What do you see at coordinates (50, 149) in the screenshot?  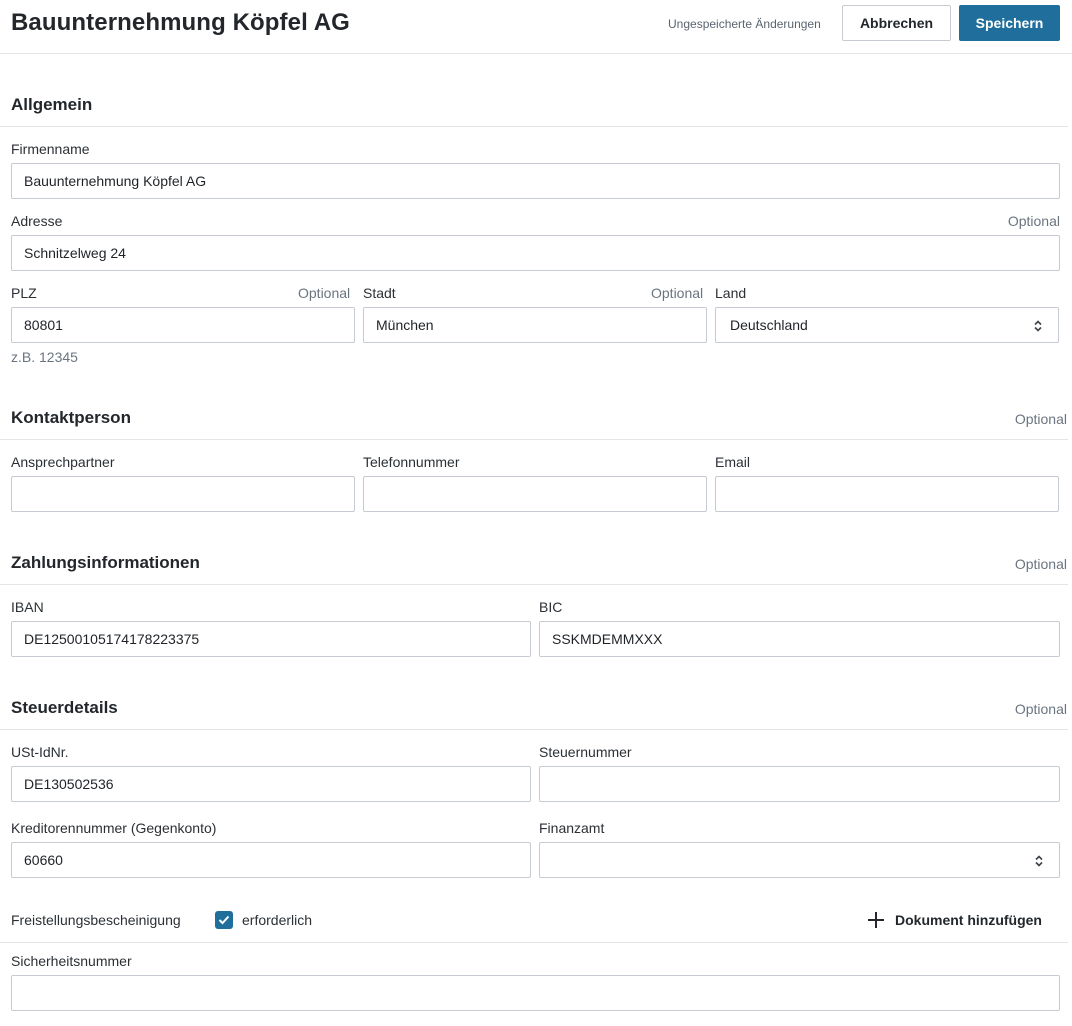 I see `company-name-label: Firmenname` at bounding box center [50, 149].